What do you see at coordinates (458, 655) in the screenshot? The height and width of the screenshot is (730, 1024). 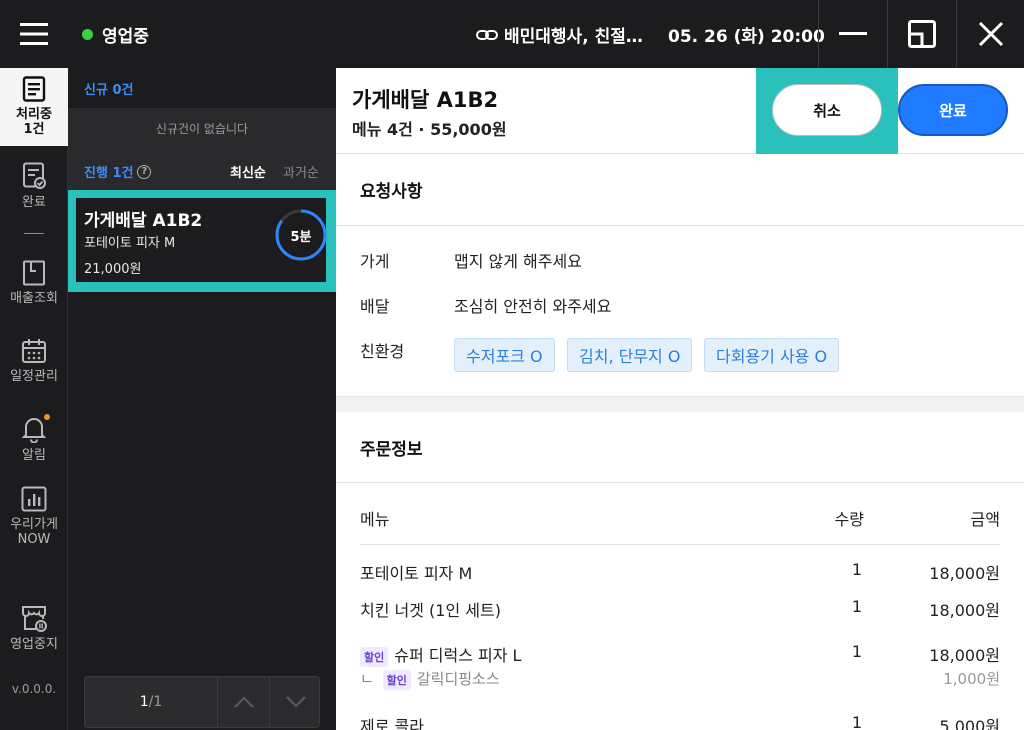 I see `order-item-name: 슈퍼 디럭스 피자 L` at bounding box center [458, 655].